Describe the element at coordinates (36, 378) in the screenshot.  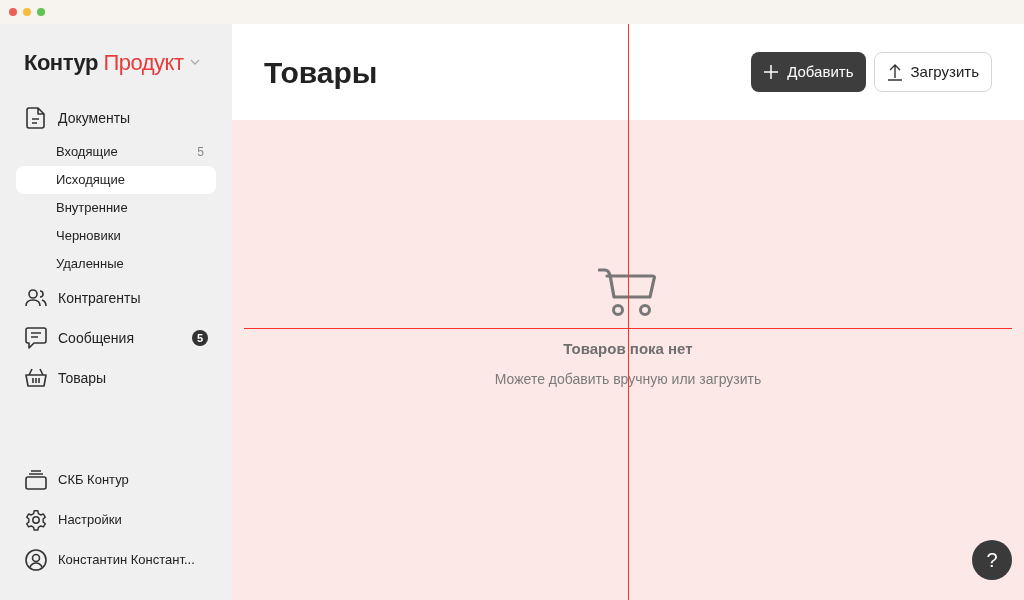
I see `basket-icon` at that location.